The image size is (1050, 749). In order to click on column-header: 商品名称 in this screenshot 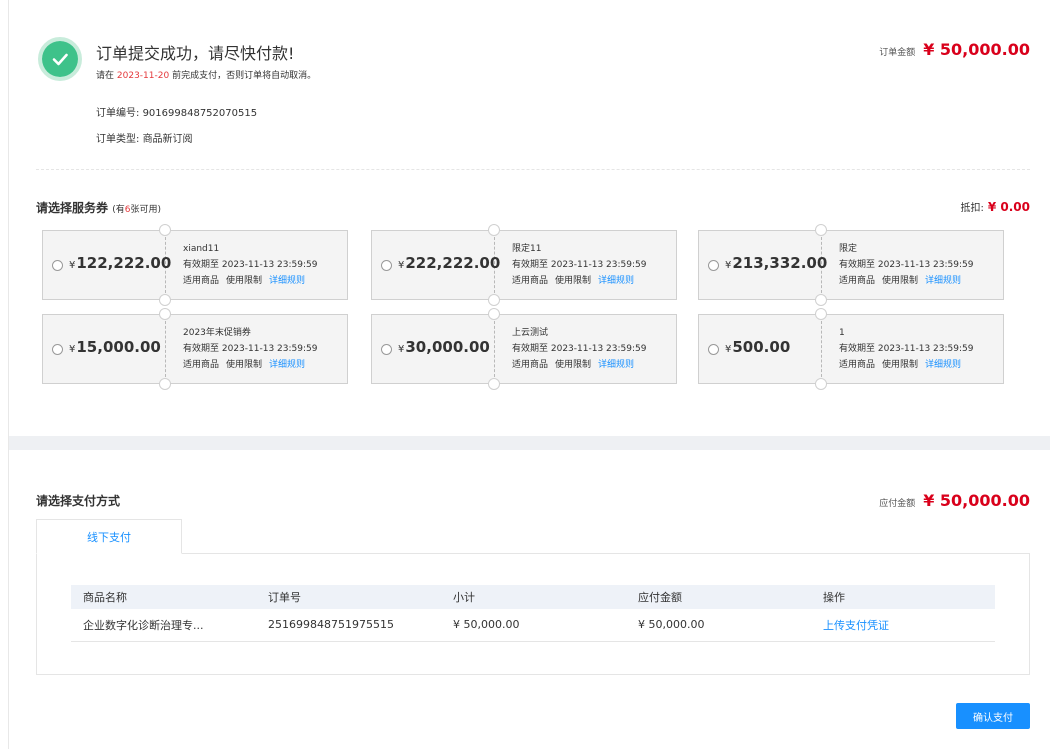, I will do `click(163, 597)`.